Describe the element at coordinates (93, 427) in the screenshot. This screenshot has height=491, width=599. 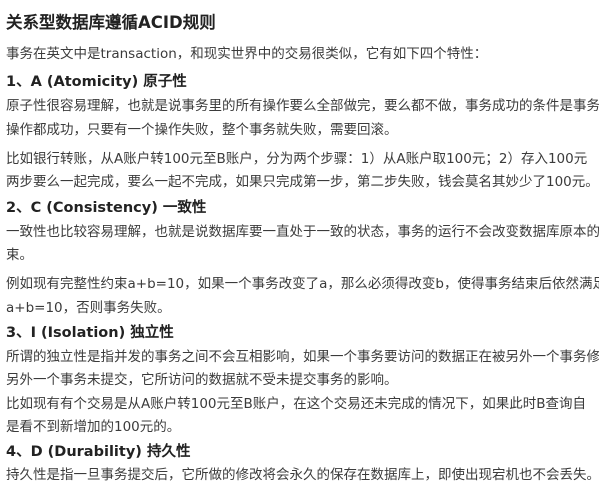
I see `paragraph-line: 是看不到新增加的100元的。` at that location.